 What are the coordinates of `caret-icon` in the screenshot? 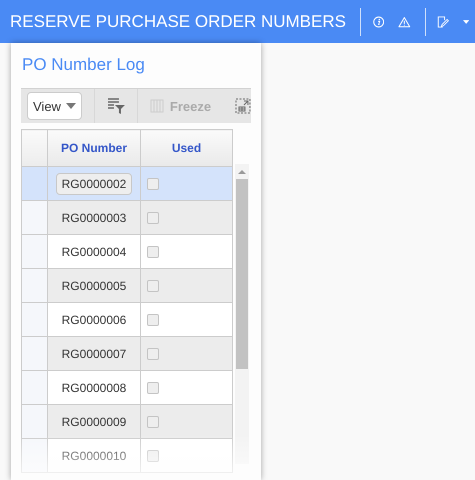 It's located at (71, 106).